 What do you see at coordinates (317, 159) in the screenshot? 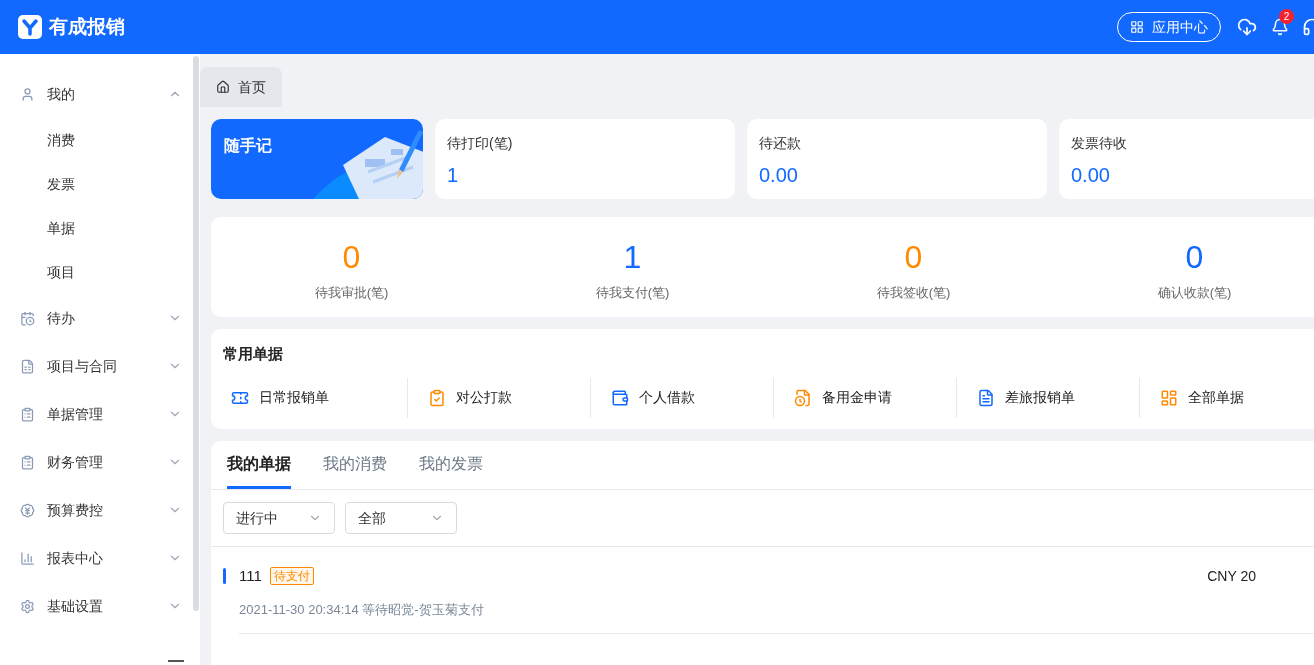
I see `quick-note-card: 随手记` at bounding box center [317, 159].